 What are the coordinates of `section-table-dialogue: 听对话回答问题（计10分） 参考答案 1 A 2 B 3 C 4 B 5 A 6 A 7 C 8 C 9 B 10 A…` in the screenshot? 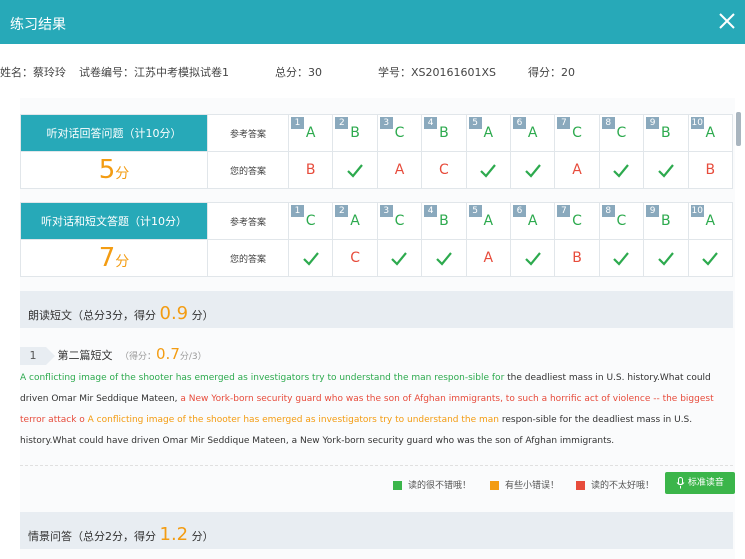 It's located at (377, 151).